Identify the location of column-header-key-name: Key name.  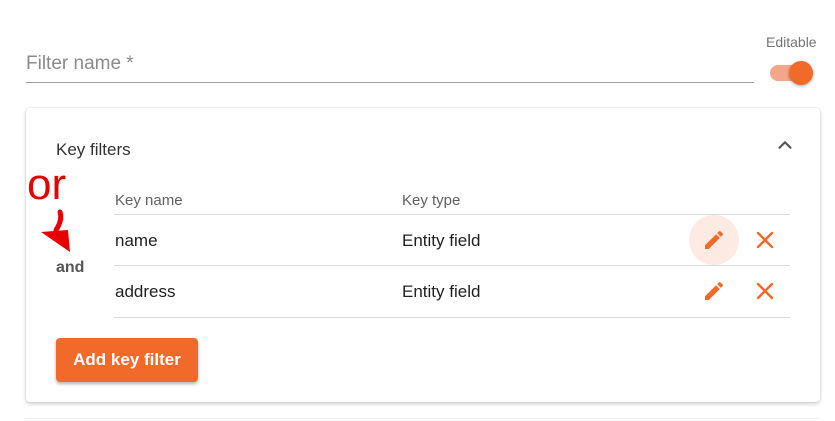
(149, 200).